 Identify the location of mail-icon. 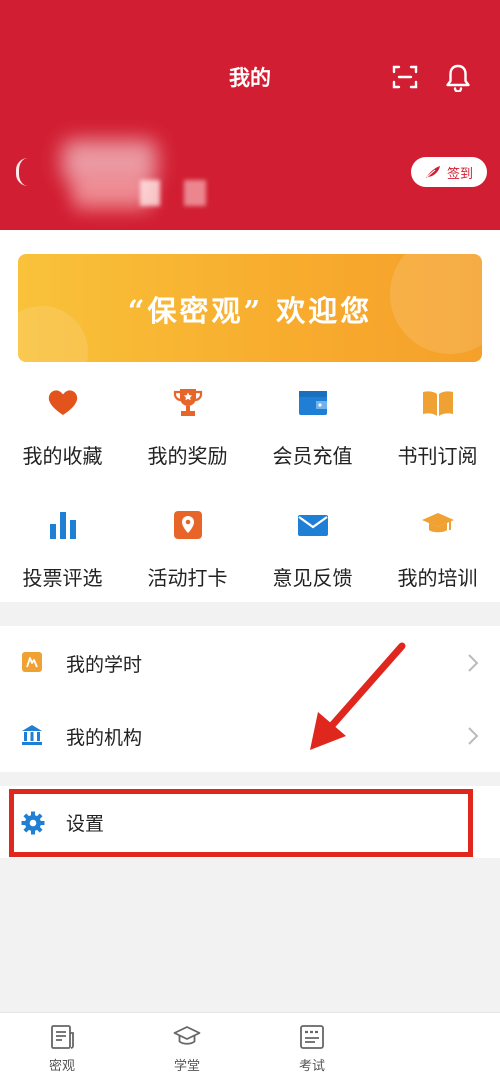
(312, 525).